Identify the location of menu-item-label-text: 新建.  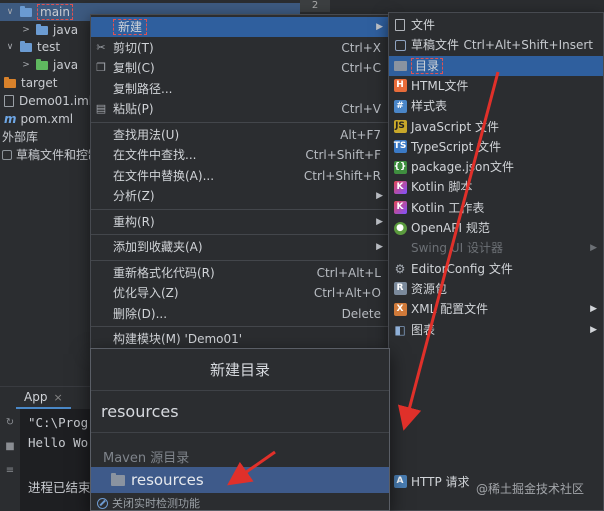
(130, 27).